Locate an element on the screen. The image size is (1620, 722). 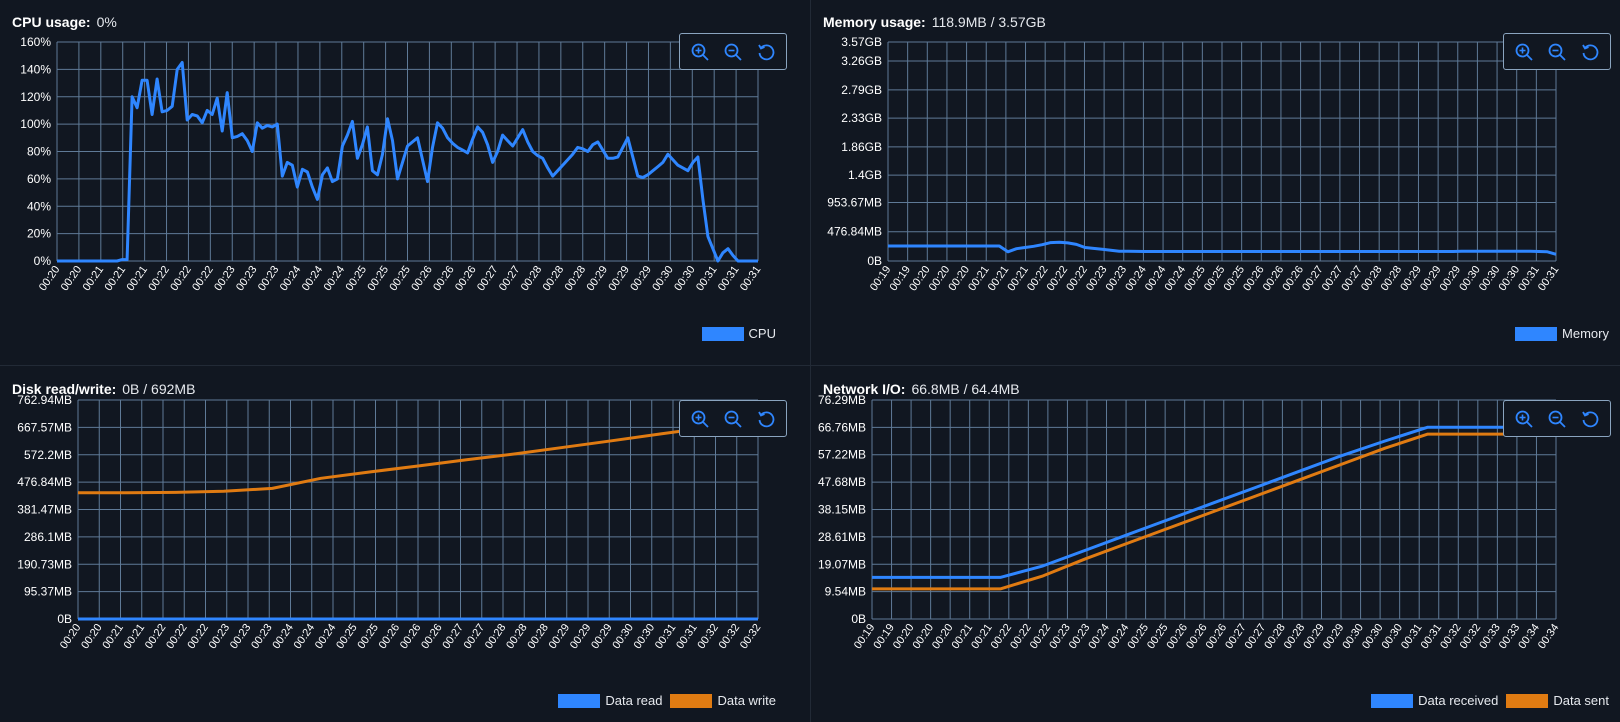
disk-legend: Data read Data write is located at coordinates (663, 700).